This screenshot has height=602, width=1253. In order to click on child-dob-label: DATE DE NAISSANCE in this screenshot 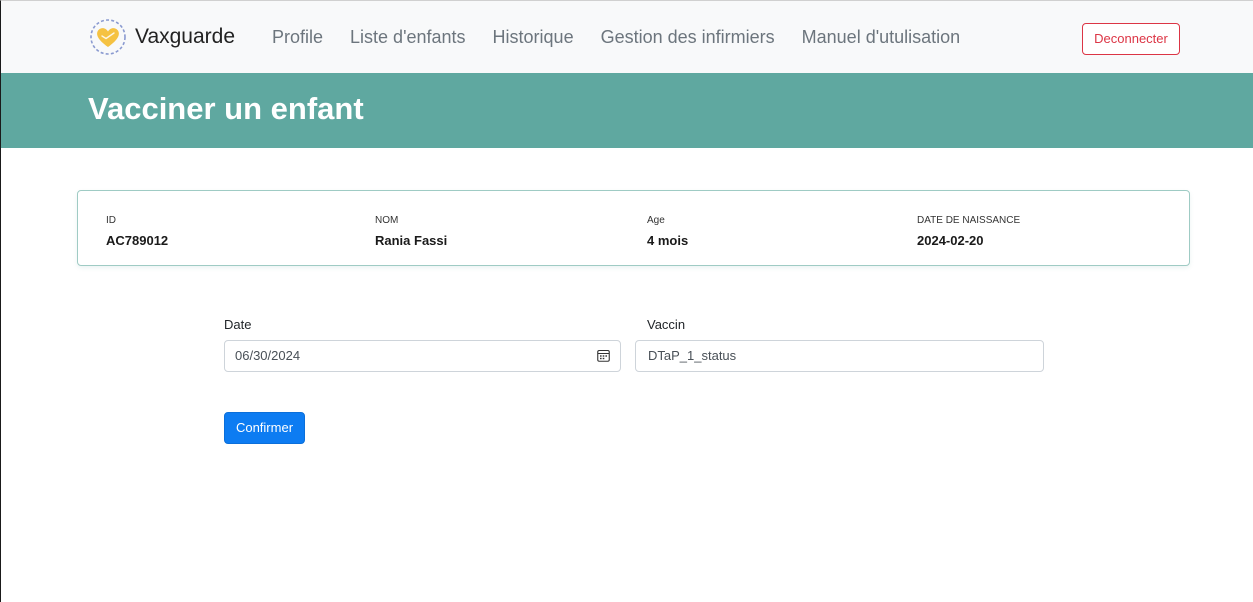, I will do `click(969, 220)`.